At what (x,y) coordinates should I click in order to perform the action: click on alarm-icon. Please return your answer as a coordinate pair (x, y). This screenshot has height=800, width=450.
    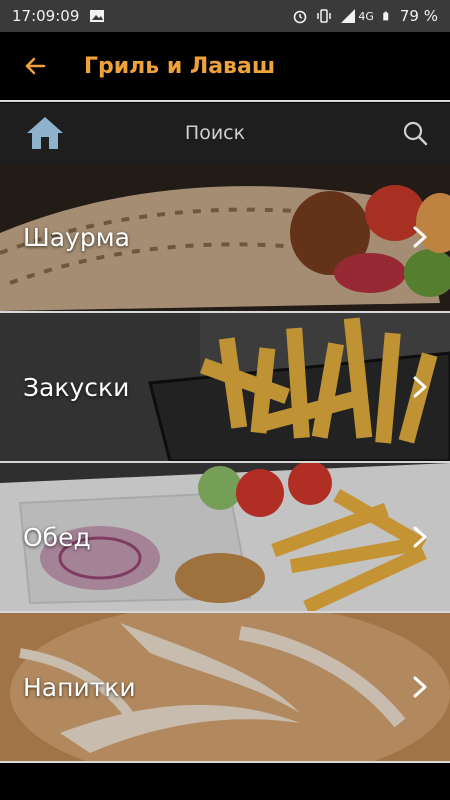
    Looking at the image, I should click on (300, 17).